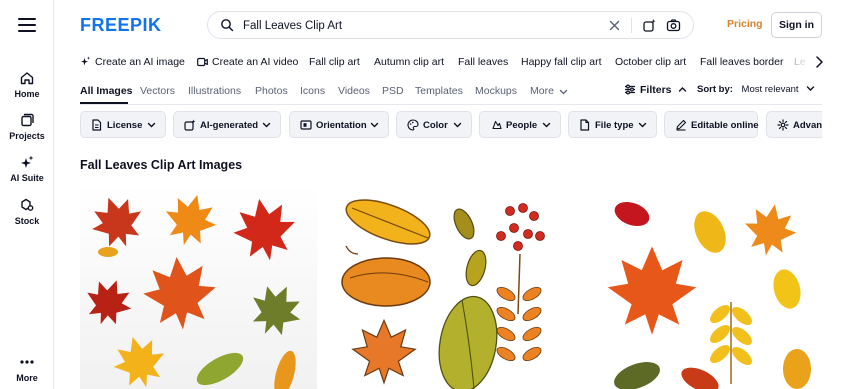 The width and height of the screenshot is (855, 389). Describe the element at coordinates (157, 91) in the screenshot. I see `tab-vectors: Vectors` at that location.